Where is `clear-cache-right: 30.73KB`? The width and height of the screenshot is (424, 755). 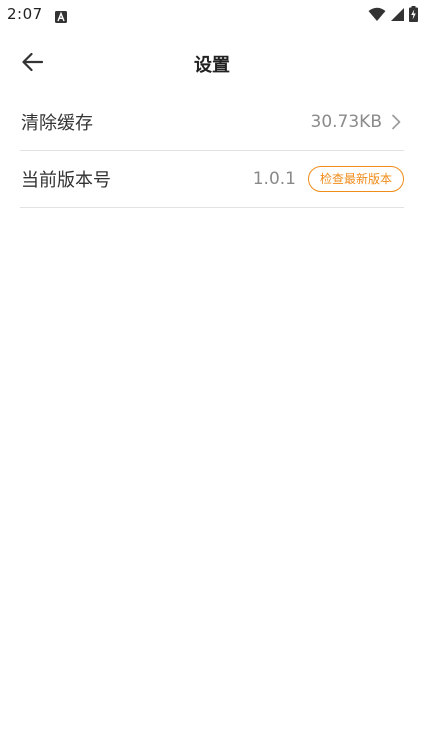 clear-cache-right: 30.73KB is located at coordinates (357, 122).